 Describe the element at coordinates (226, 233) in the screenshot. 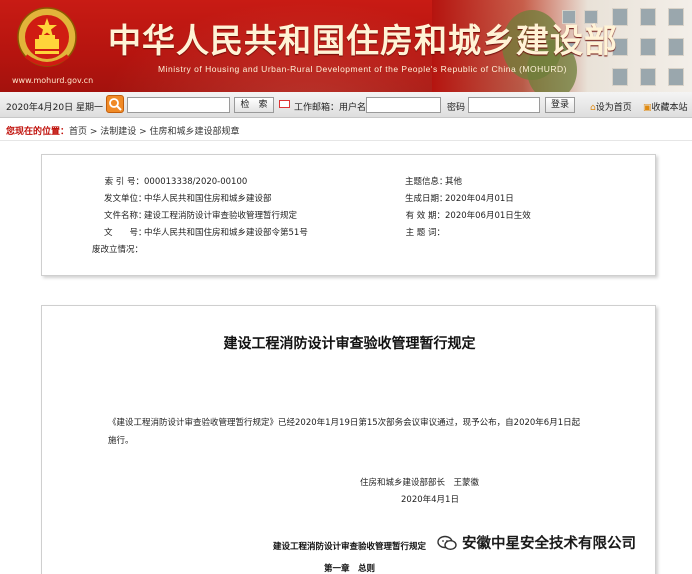

I see `info-docno-value: 中华人民共和国住房和城乡建设部令第51号` at that location.